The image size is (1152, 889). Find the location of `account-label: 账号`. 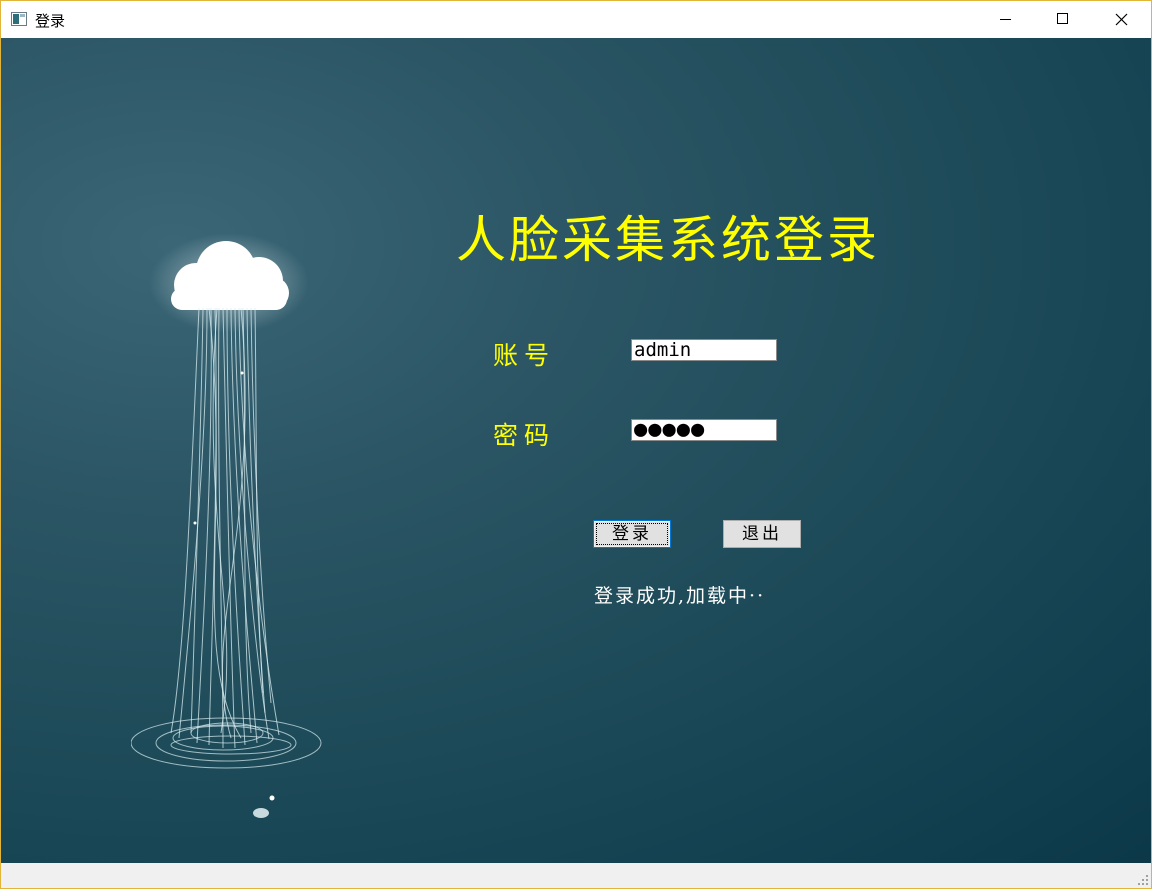

account-label: 账号 is located at coordinates (524, 355).